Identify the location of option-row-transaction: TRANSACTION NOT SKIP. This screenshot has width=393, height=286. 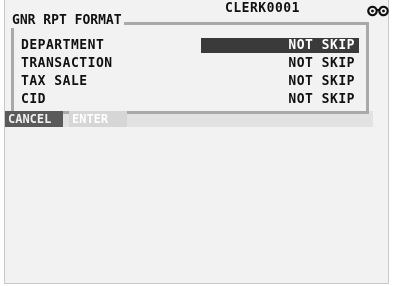
(190, 63).